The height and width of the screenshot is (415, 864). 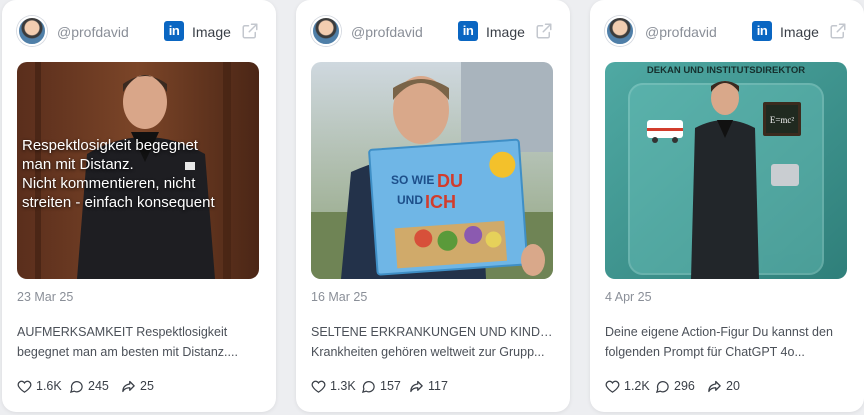 I want to click on description-line: Deine eigene Action-Figur Du kannst den, so click(x=719, y=332).